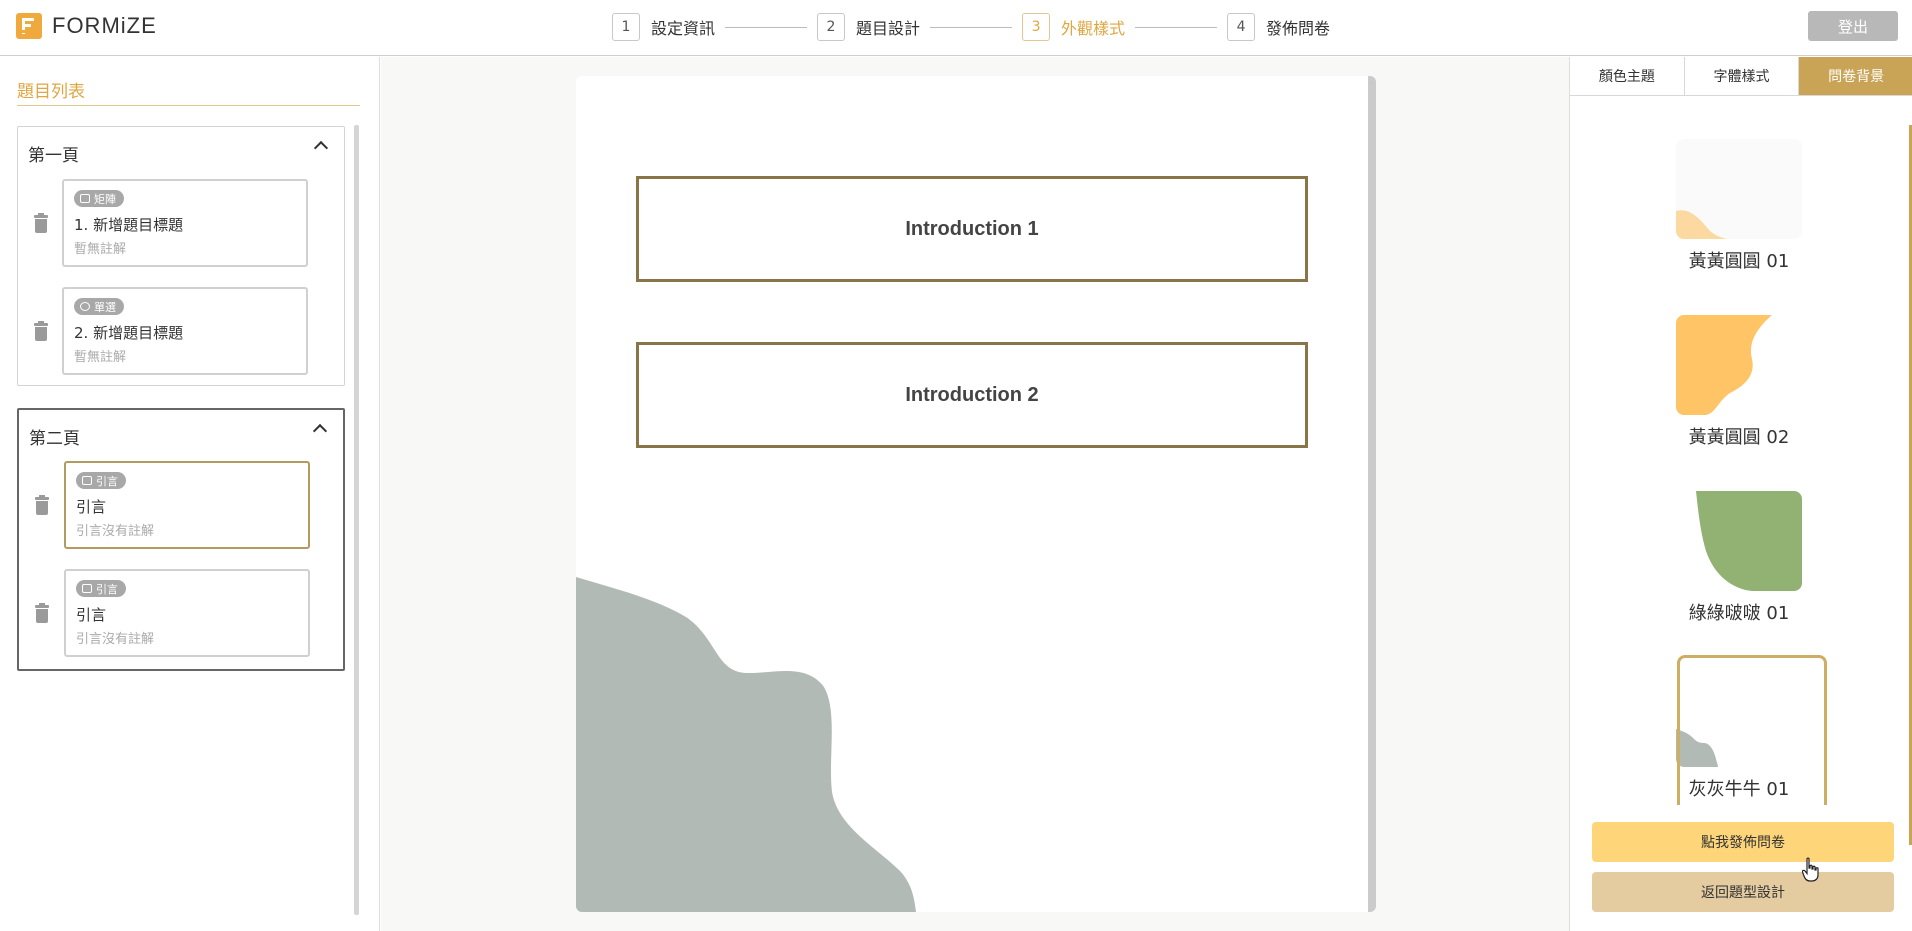  Describe the element at coordinates (1853, 26) in the screenshot. I see `logout-button: 登出` at that location.